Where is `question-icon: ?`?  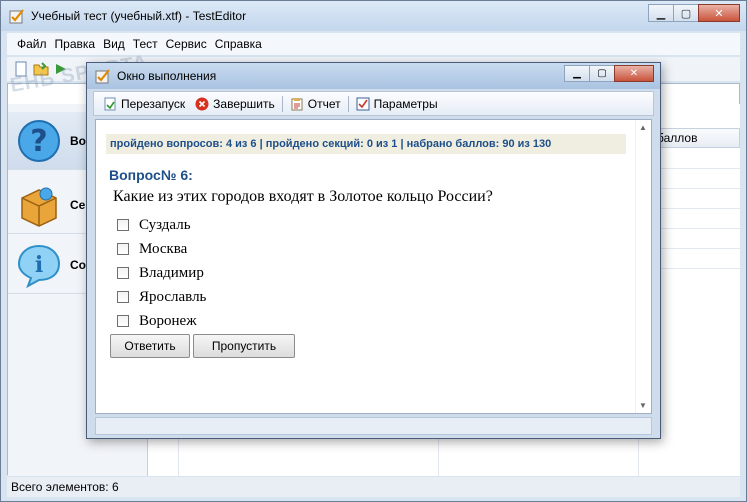
question-icon: ? is located at coordinates (39, 140).